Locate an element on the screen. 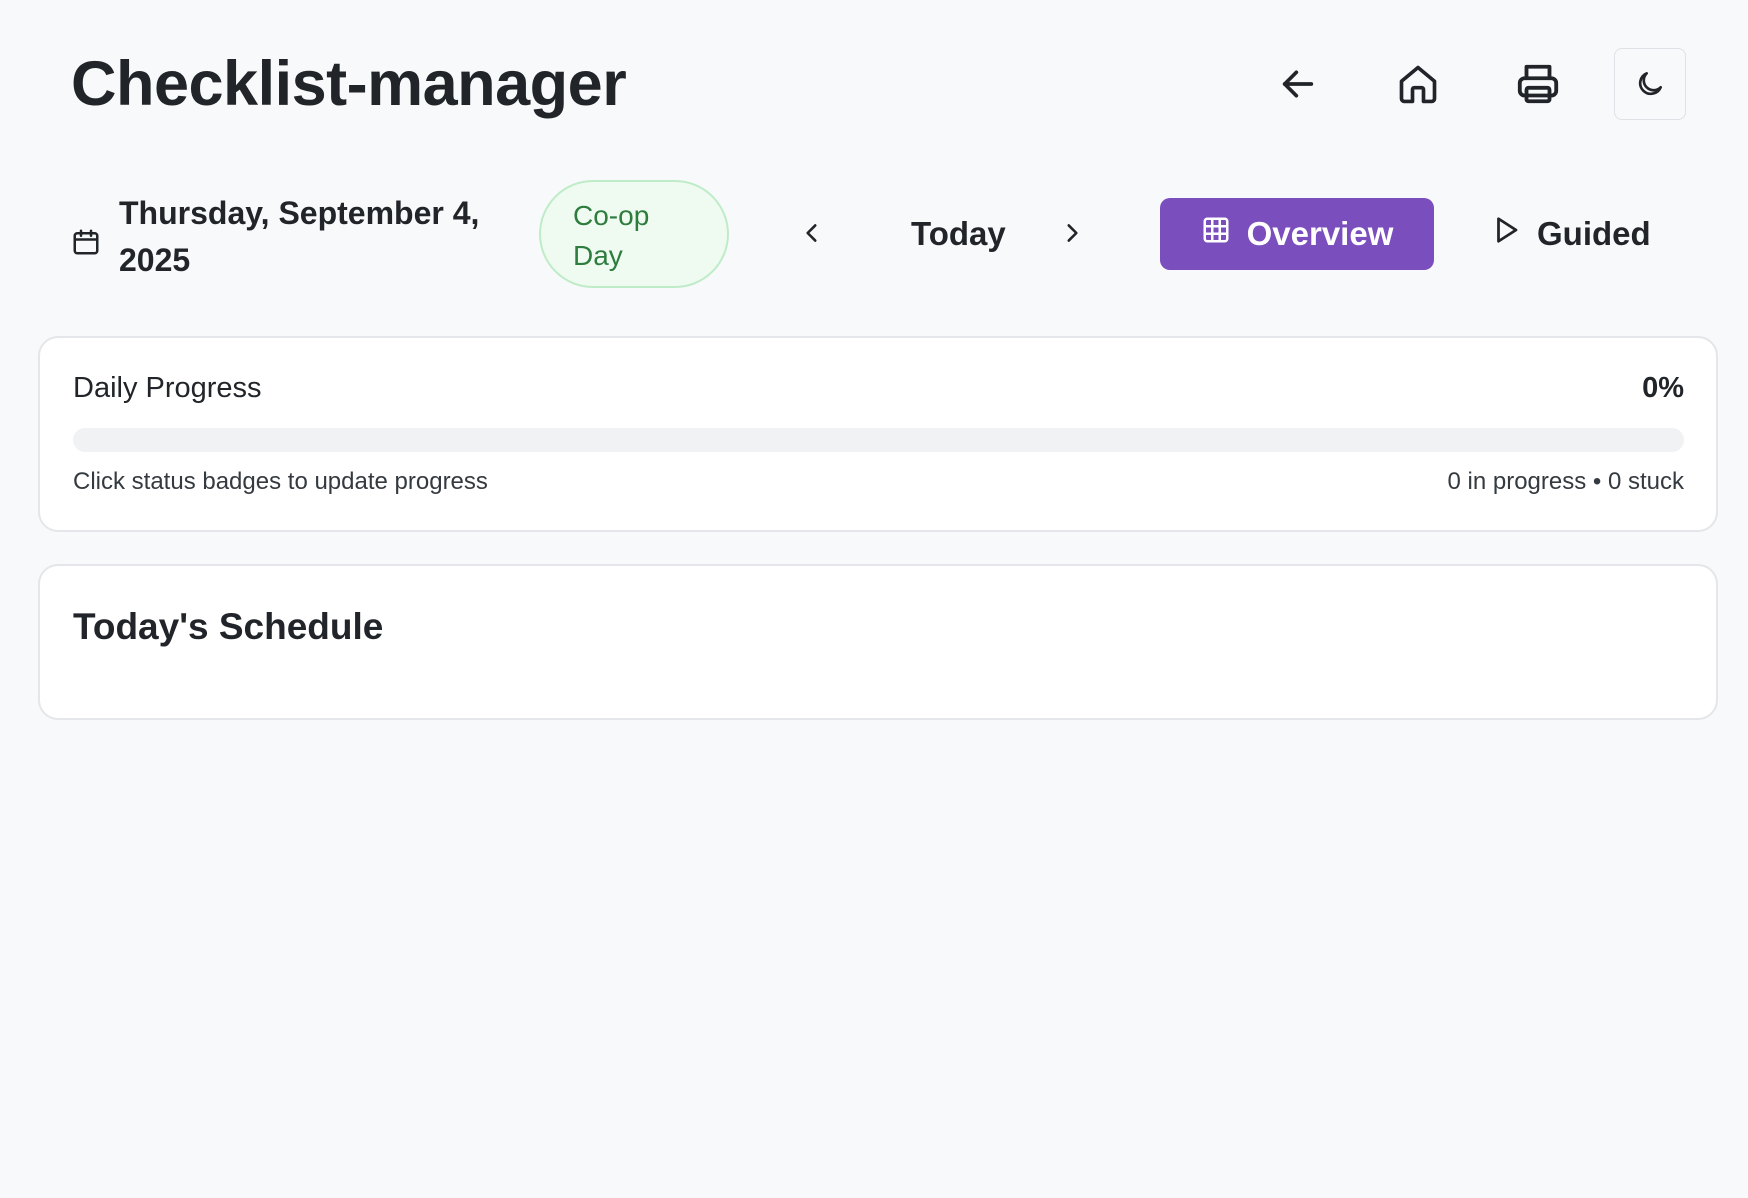 The image size is (1748, 1198). back-button is located at coordinates (1298, 84).